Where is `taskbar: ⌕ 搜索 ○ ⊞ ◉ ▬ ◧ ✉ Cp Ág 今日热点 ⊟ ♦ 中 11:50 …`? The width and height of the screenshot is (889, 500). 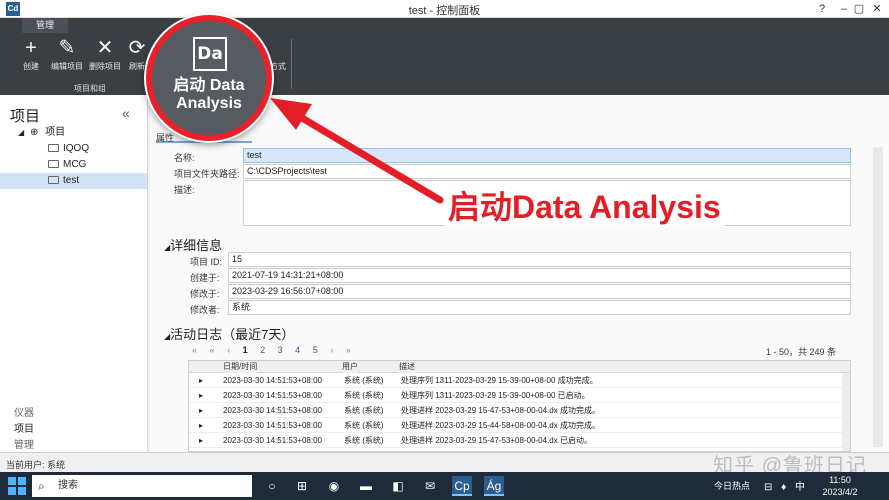 taskbar: ⌕ 搜索 ○ ⊞ ◉ ▬ ◧ ✉ Cp Ág 今日热点 ⊟ ♦ 中 11:50 … is located at coordinates (444, 486).